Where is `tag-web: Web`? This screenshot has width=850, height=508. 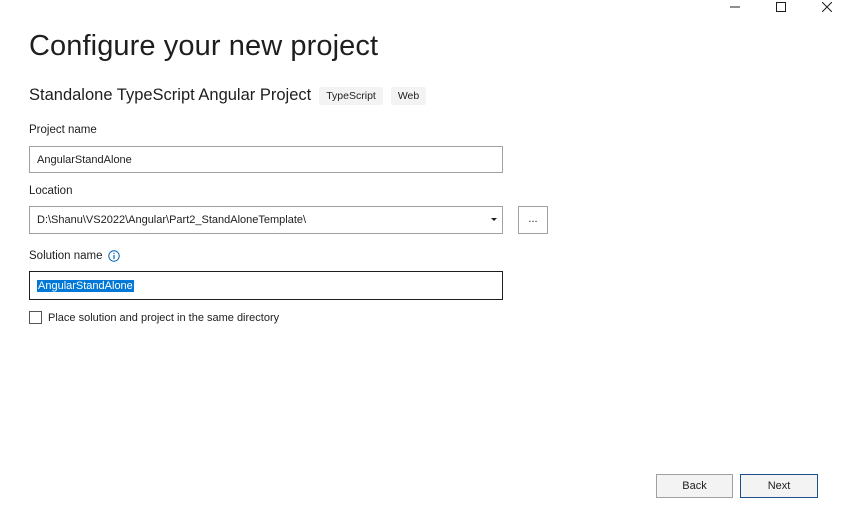 tag-web: Web is located at coordinates (408, 95).